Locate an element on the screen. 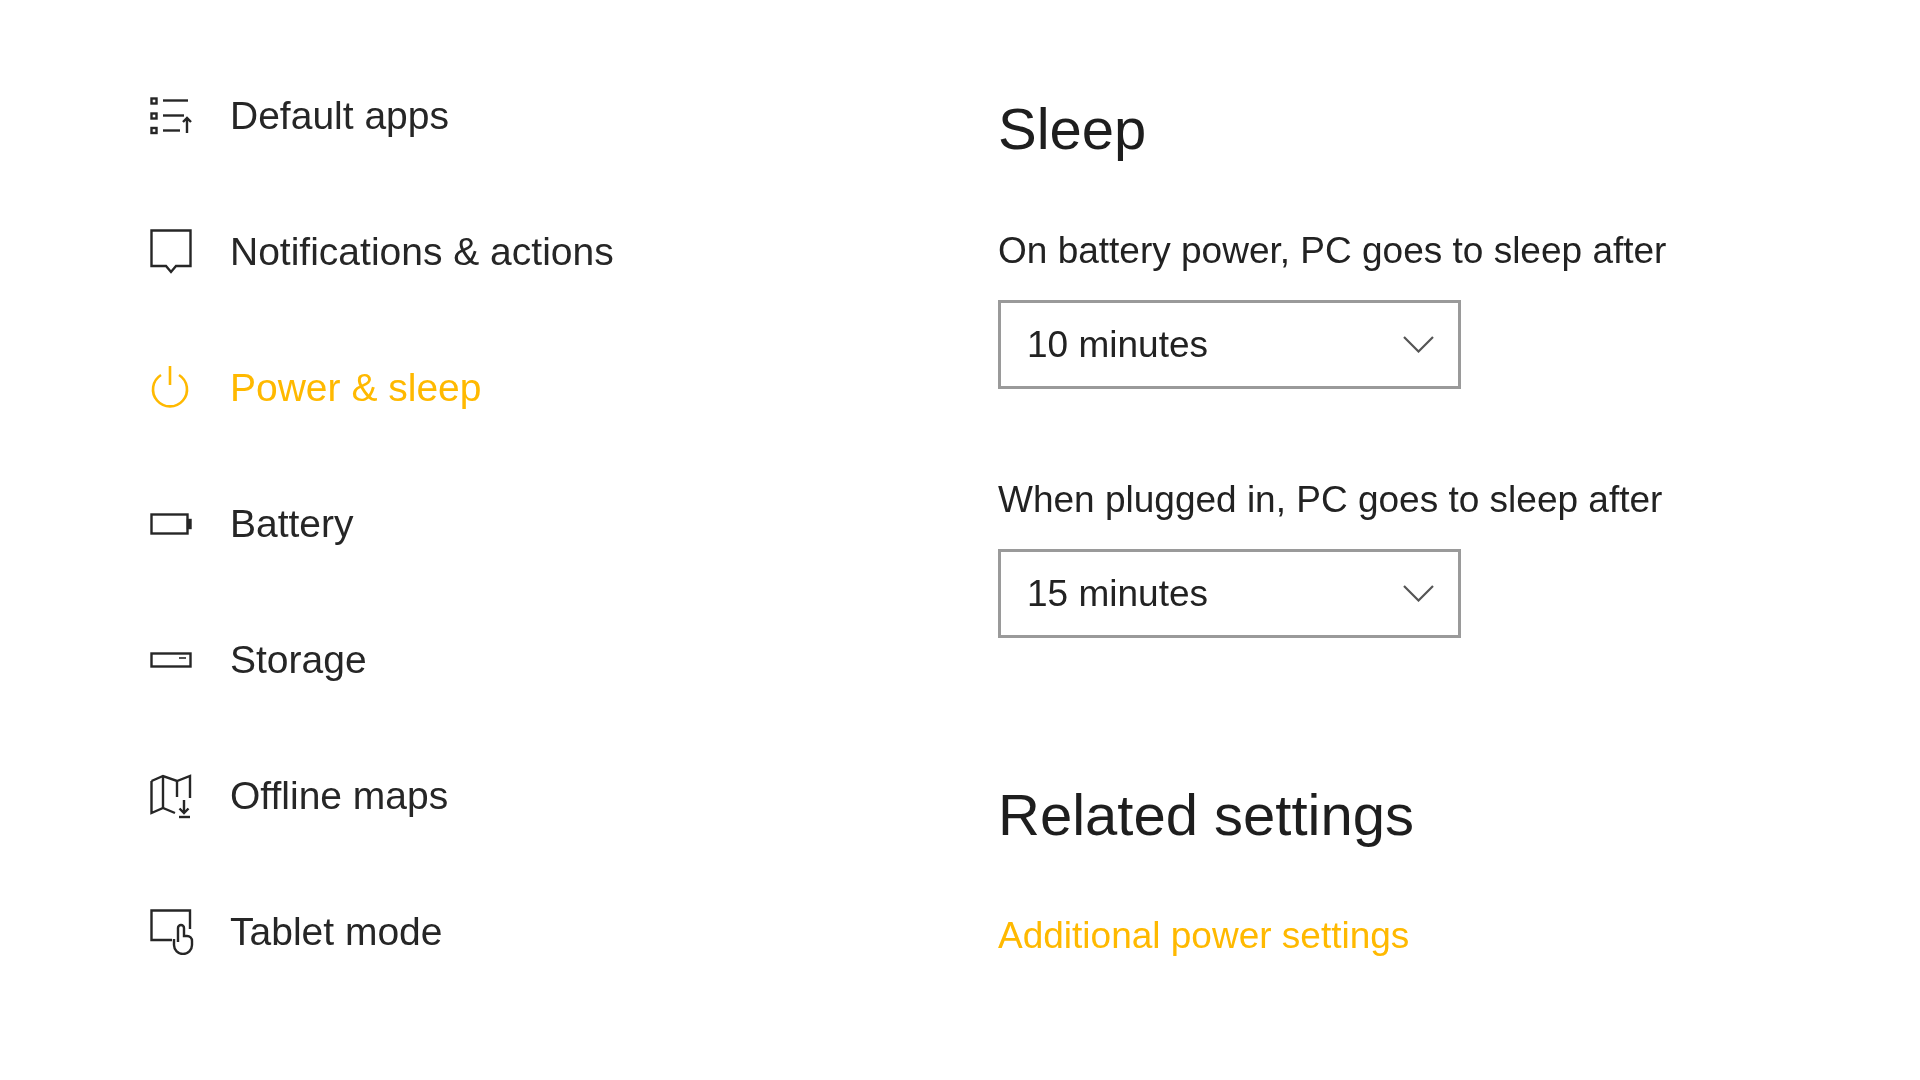 This screenshot has height=1080, width=1920. sidebar-item: Notifications & actions is located at coordinates (382, 252).